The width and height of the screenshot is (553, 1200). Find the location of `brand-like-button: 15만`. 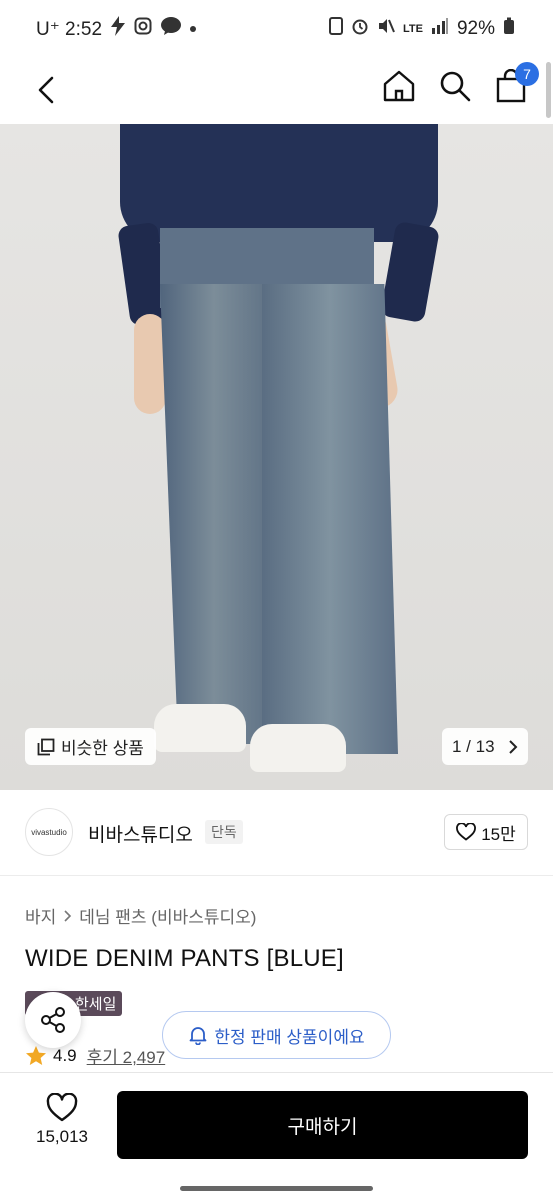

brand-like-button: 15만 is located at coordinates (486, 832).